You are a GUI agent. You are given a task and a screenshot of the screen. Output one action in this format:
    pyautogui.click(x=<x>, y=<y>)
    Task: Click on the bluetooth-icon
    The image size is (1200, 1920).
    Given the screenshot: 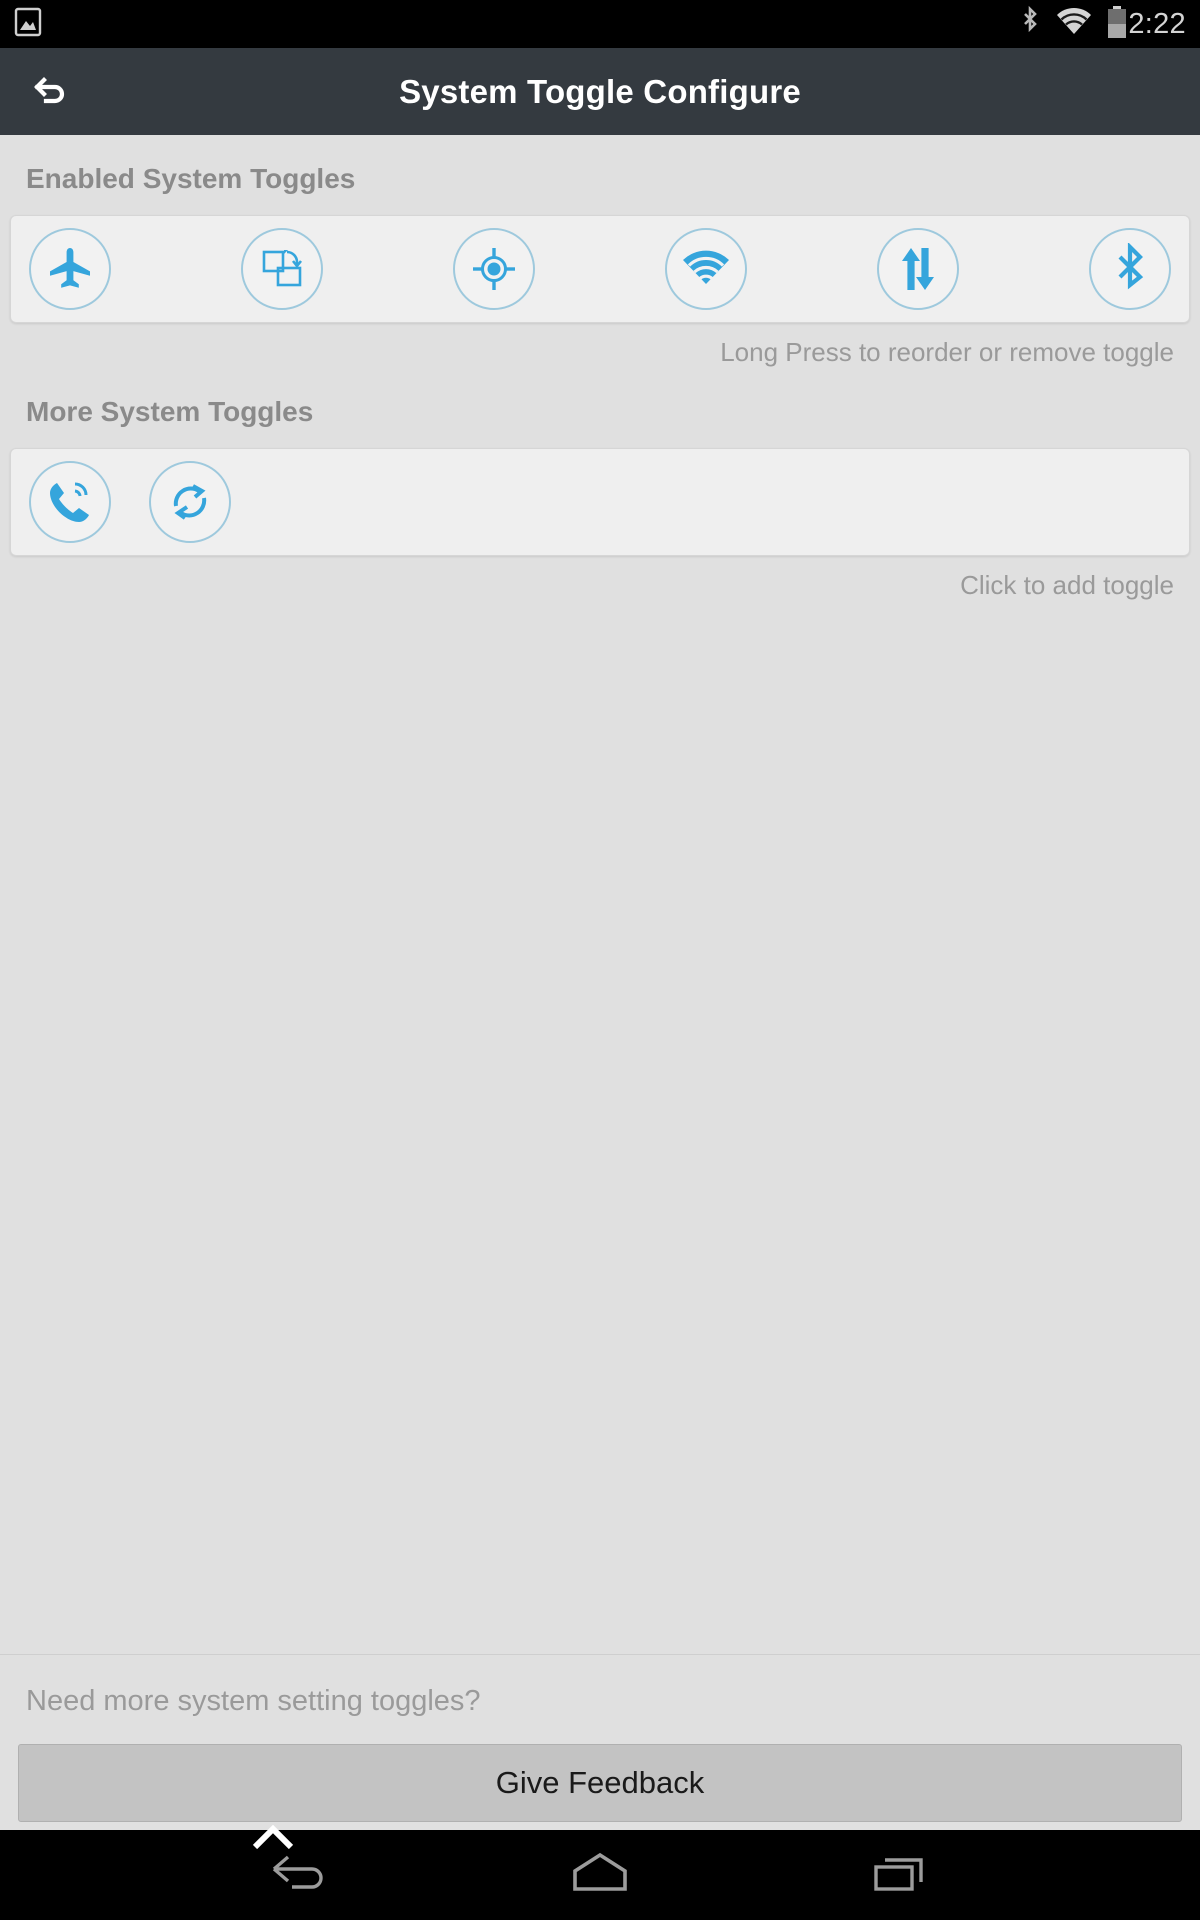 What is the action you would take?
    pyautogui.click(x=1130, y=269)
    